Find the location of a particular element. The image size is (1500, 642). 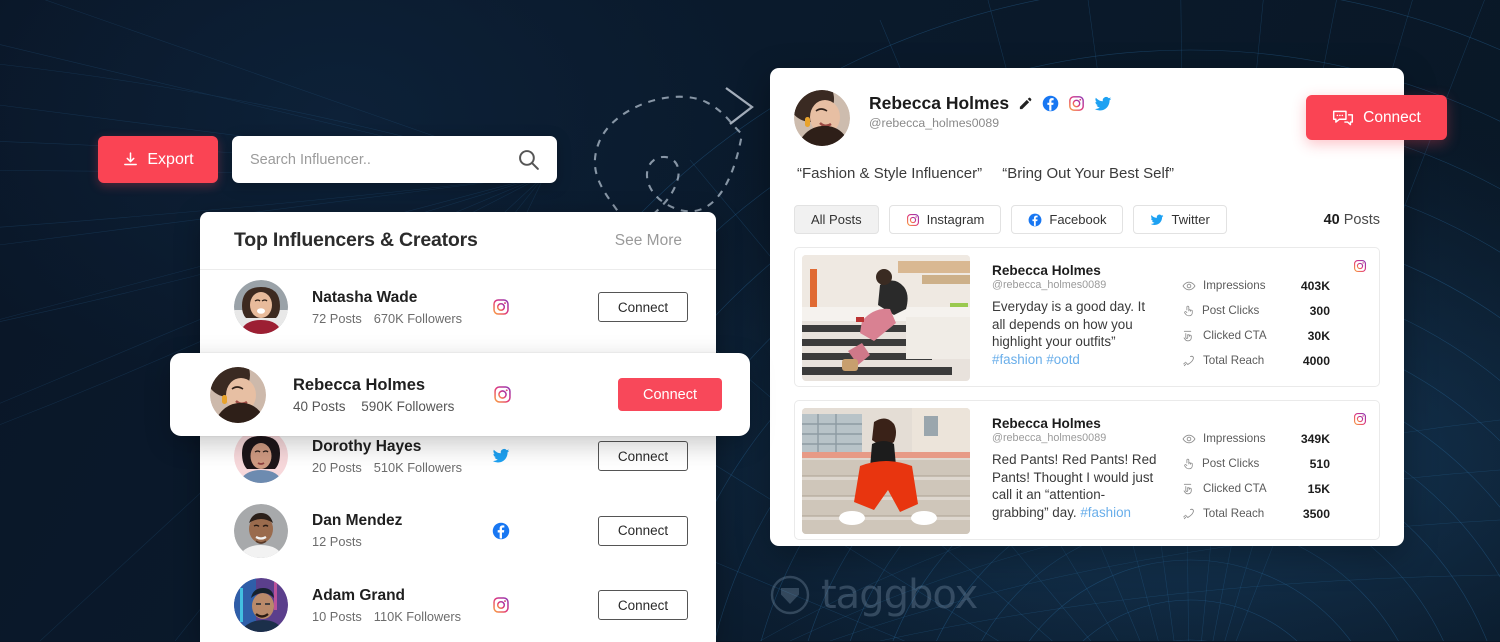

tagline-2: “Bring Out Your Best Self” is located at coordinates (1088, 173).